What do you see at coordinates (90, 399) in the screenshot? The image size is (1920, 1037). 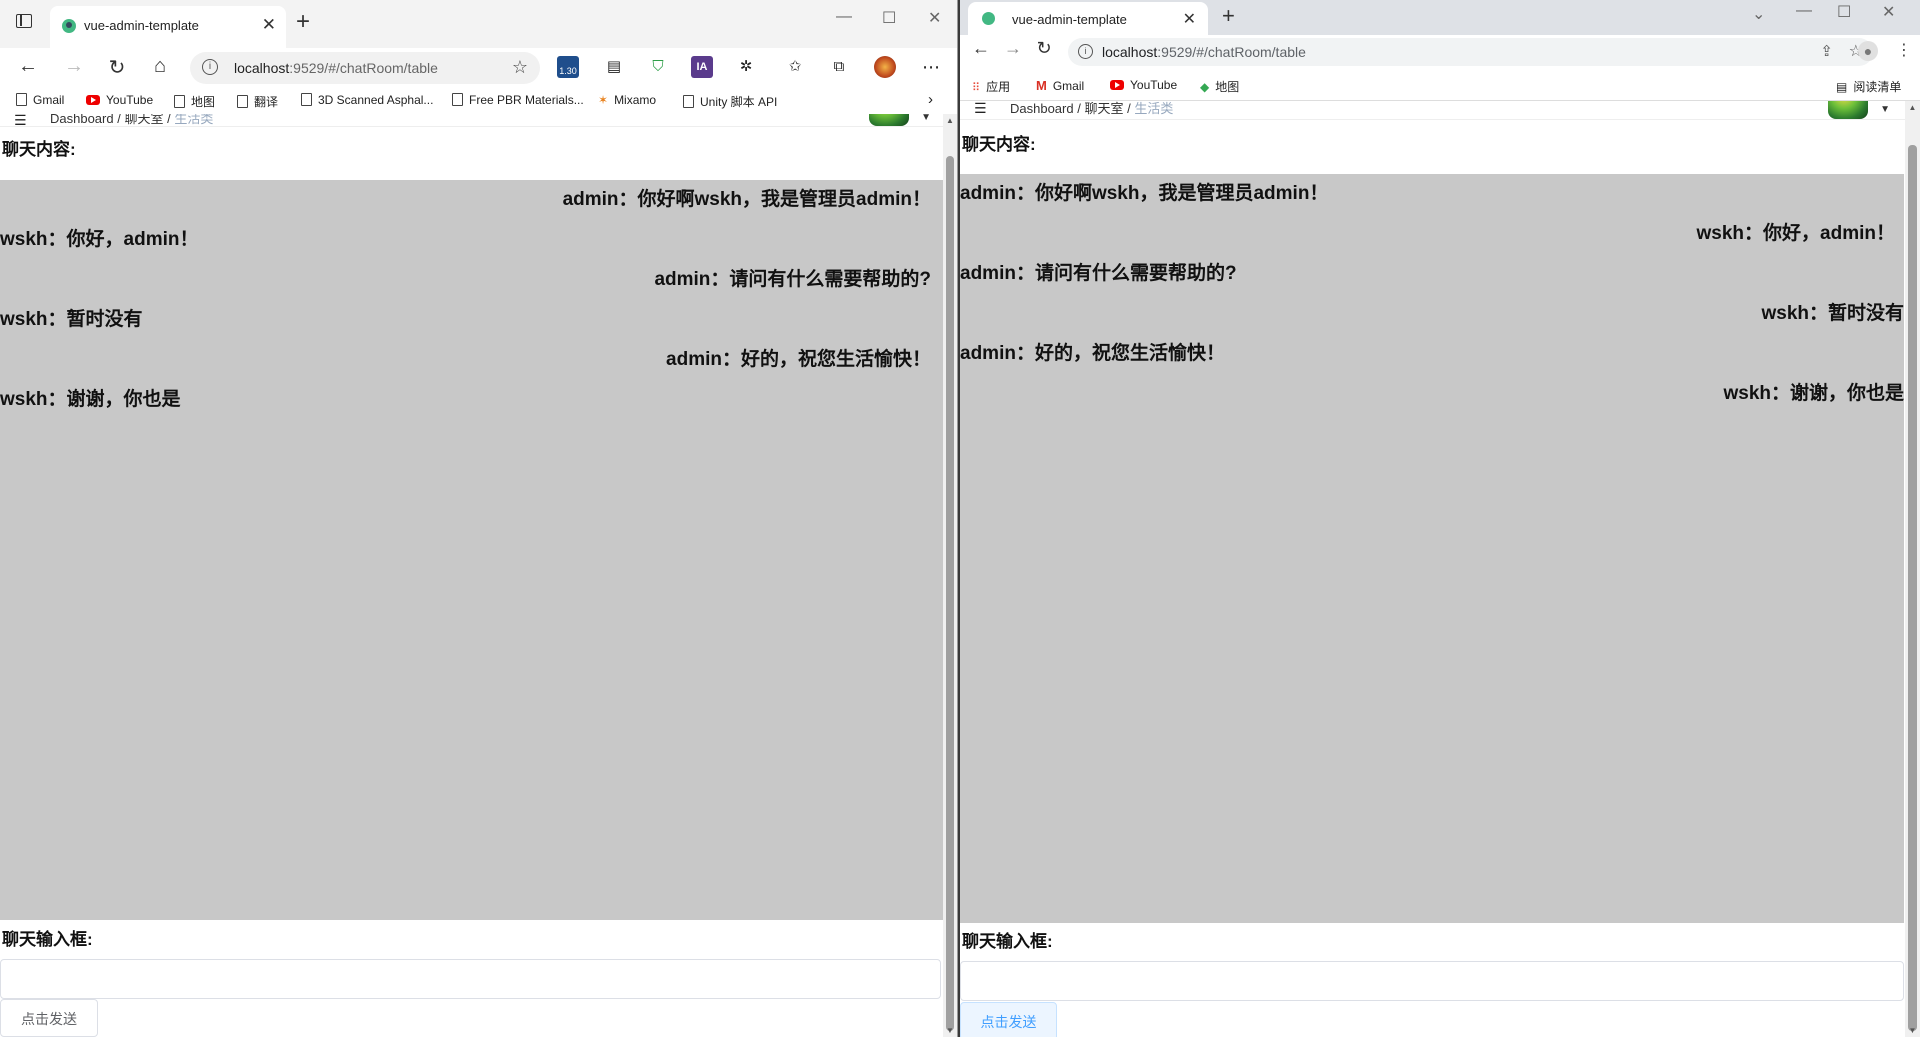 I see `chat-message: wskh：谢谢，你也是` at bounding box center [90, 399].